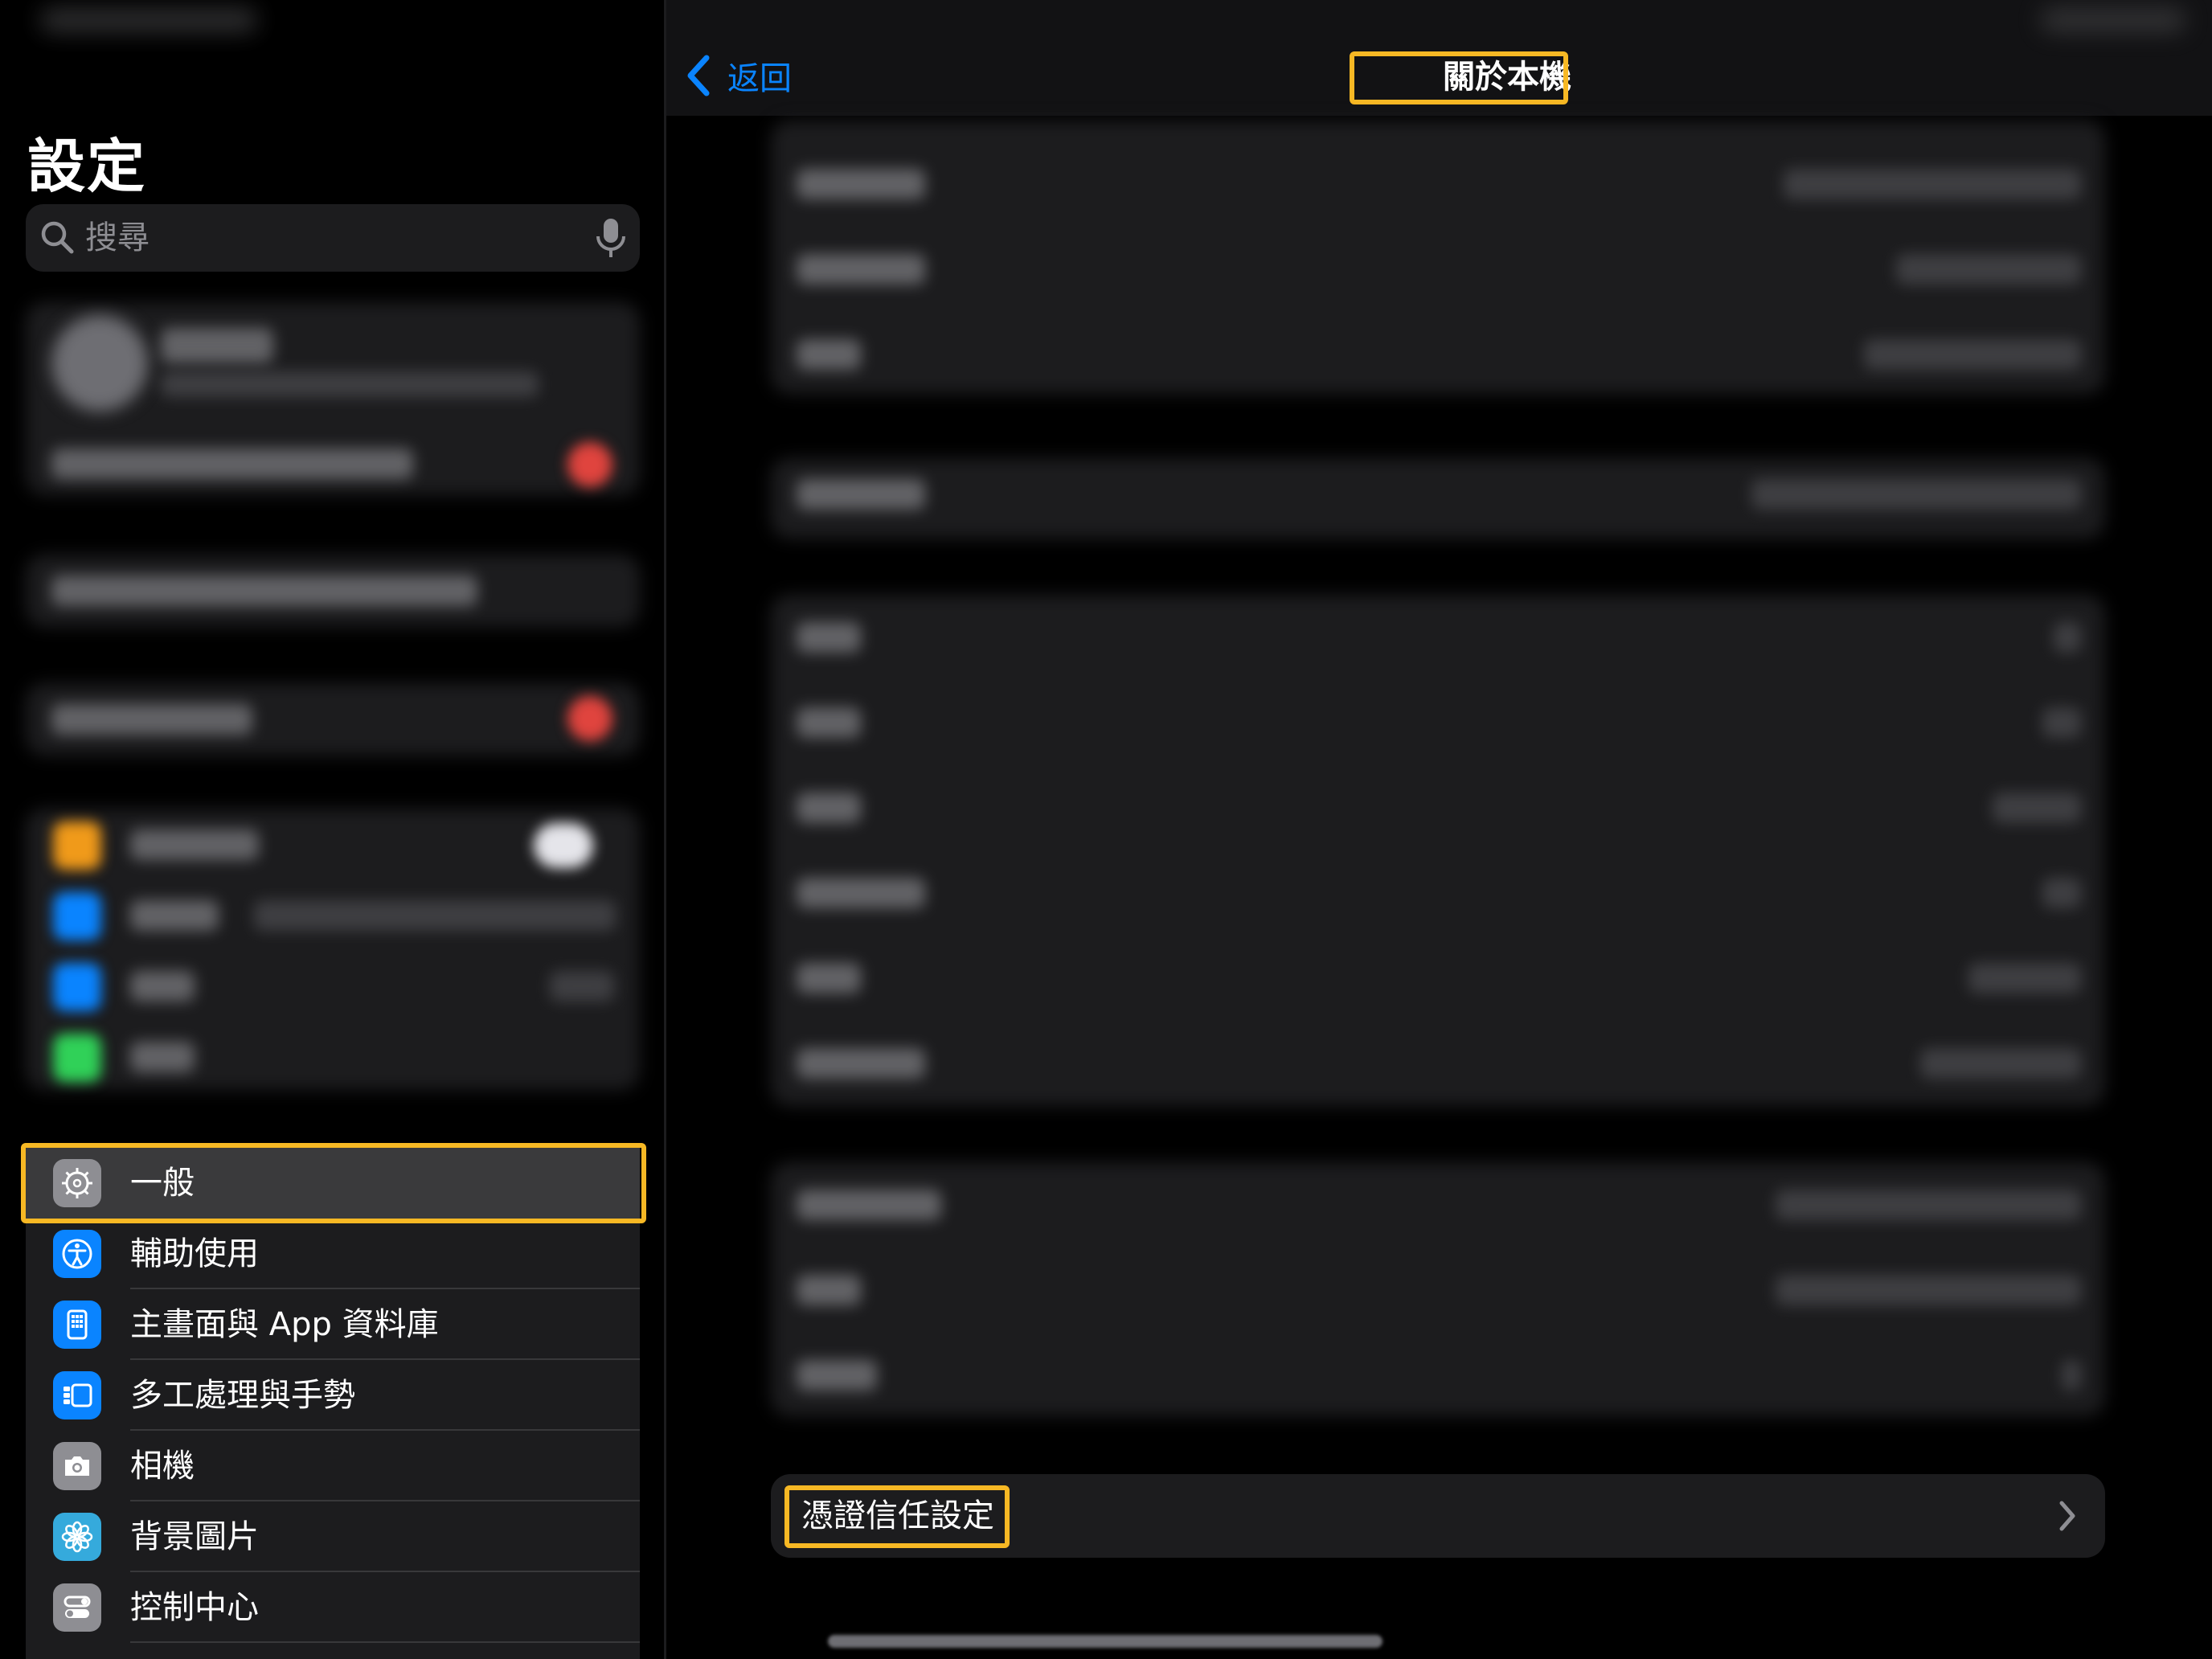 This screenshot has width=2212, height=1659. Describe the element at coordinates (77, 1466) in the screenshot. I see `camera-icon` at that location.